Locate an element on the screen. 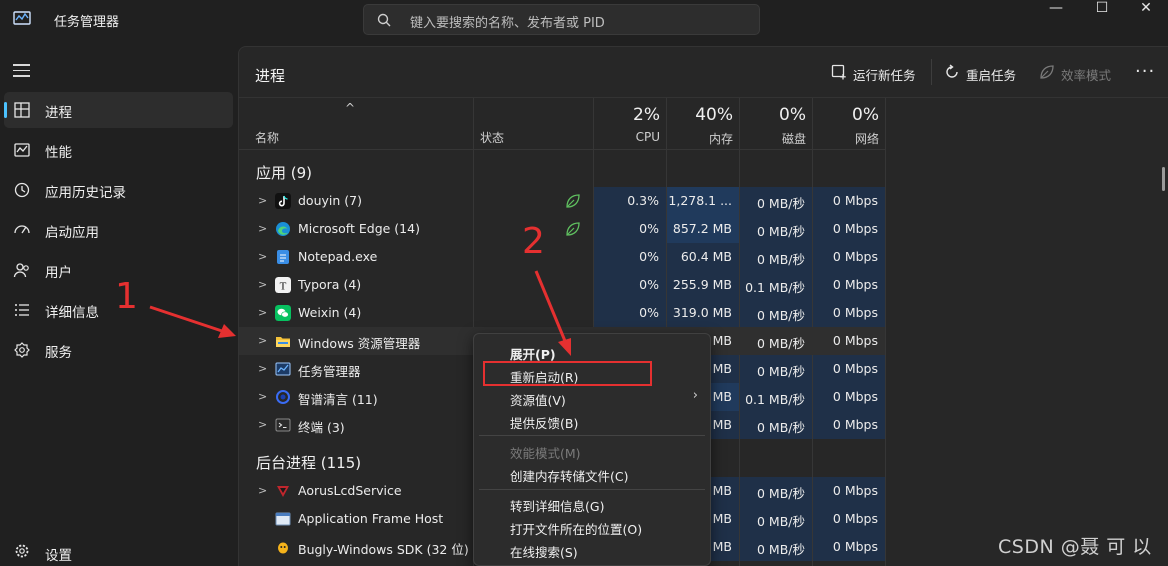 The height and width of the screenshot is (566, 1168). memory-cell: 255.9 MB is located at coordinates (703, 285).